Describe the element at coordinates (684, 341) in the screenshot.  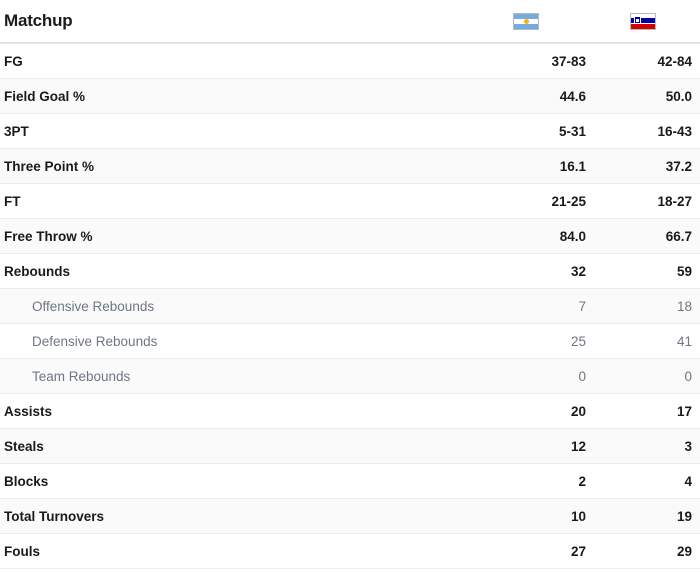
I see `stat-value-team-b: 41` at that location.